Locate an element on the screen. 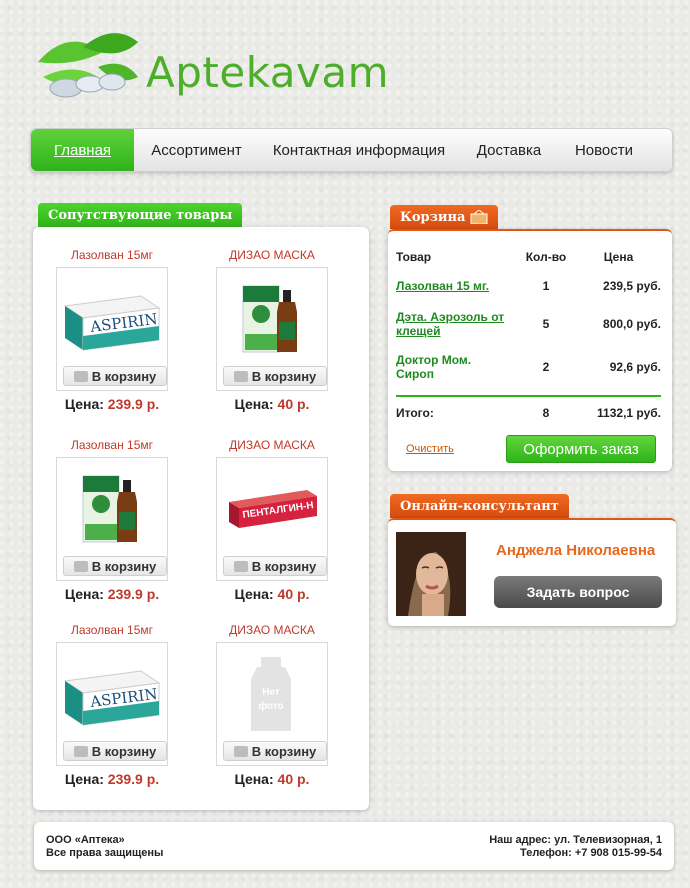 The height and width of the screenshot is (888, 690). product-image-box: Нет фото В корзину is located at coordinates (272, 704).